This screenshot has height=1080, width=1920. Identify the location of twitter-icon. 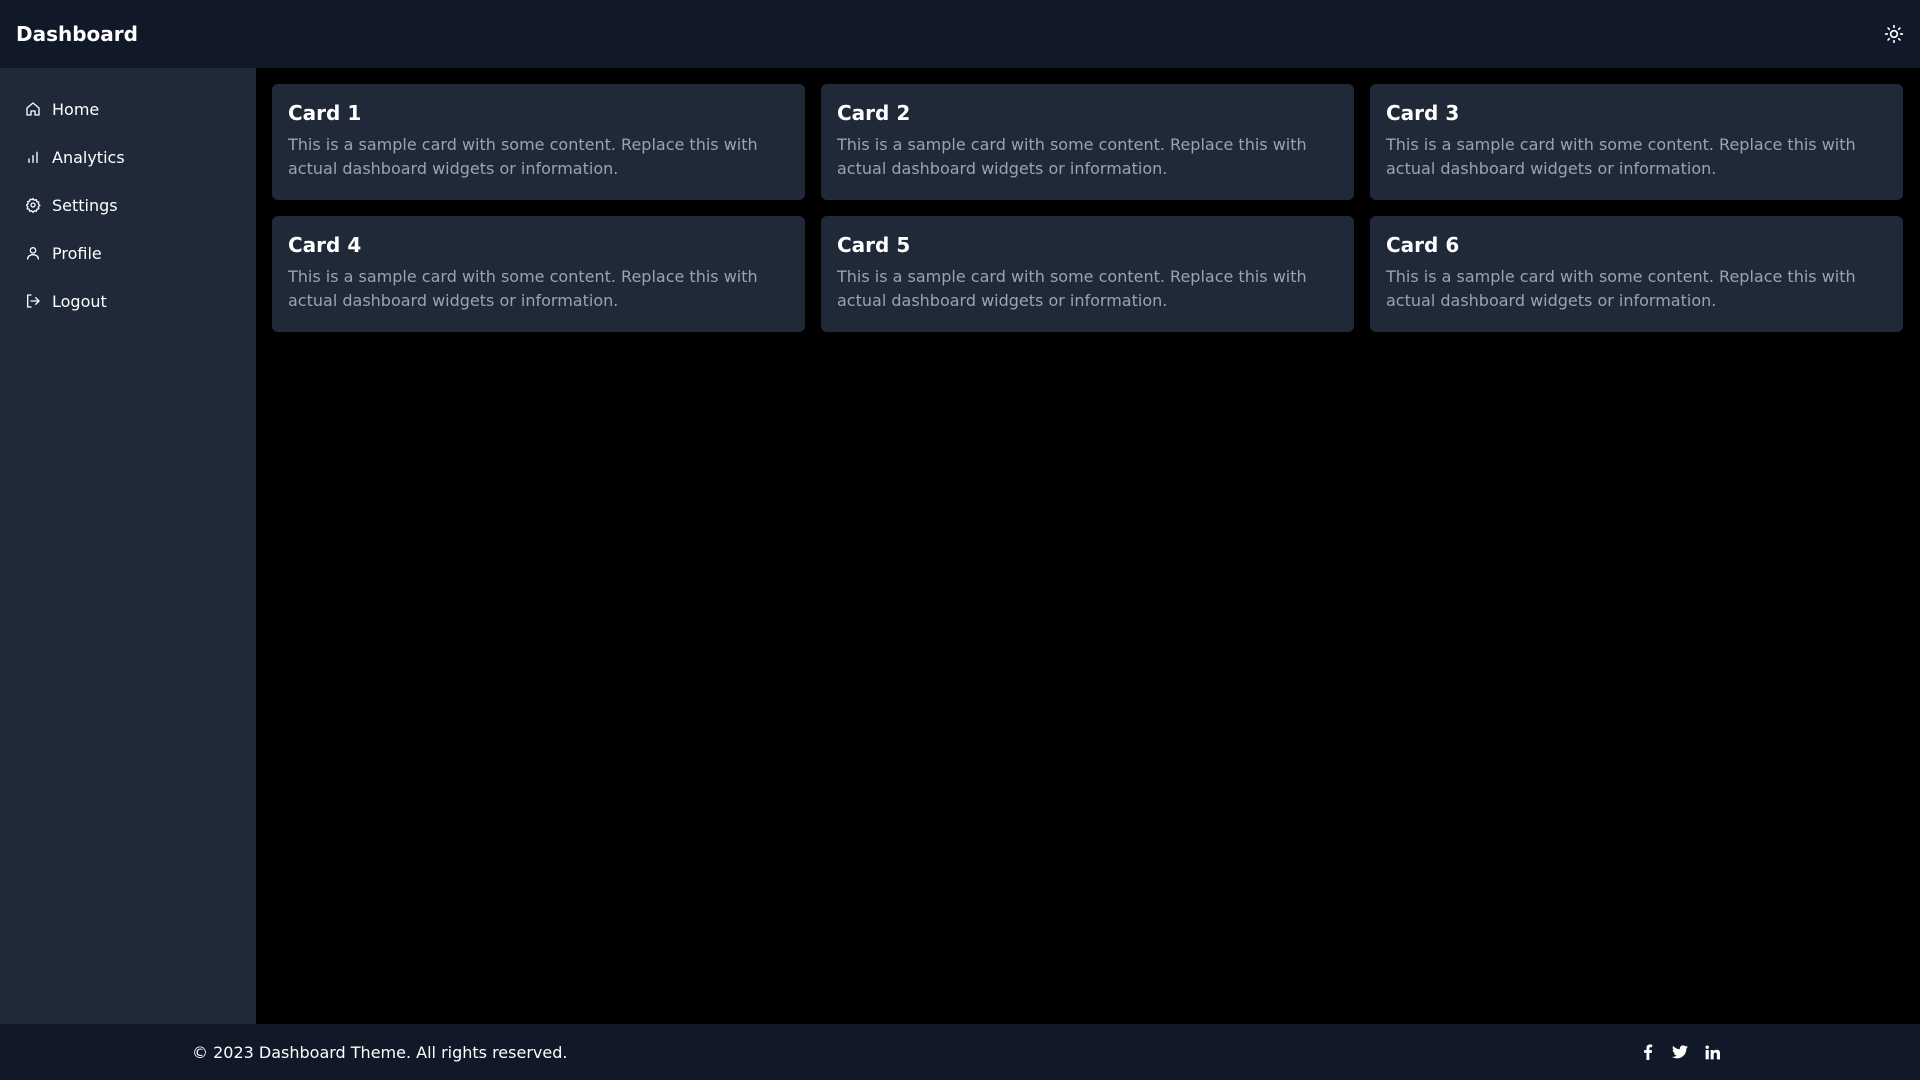
(1680, 1052).